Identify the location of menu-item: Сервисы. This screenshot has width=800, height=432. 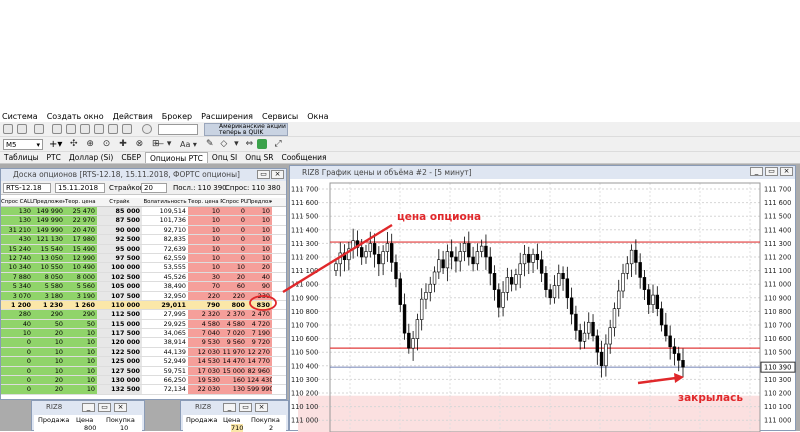
(280, 116).